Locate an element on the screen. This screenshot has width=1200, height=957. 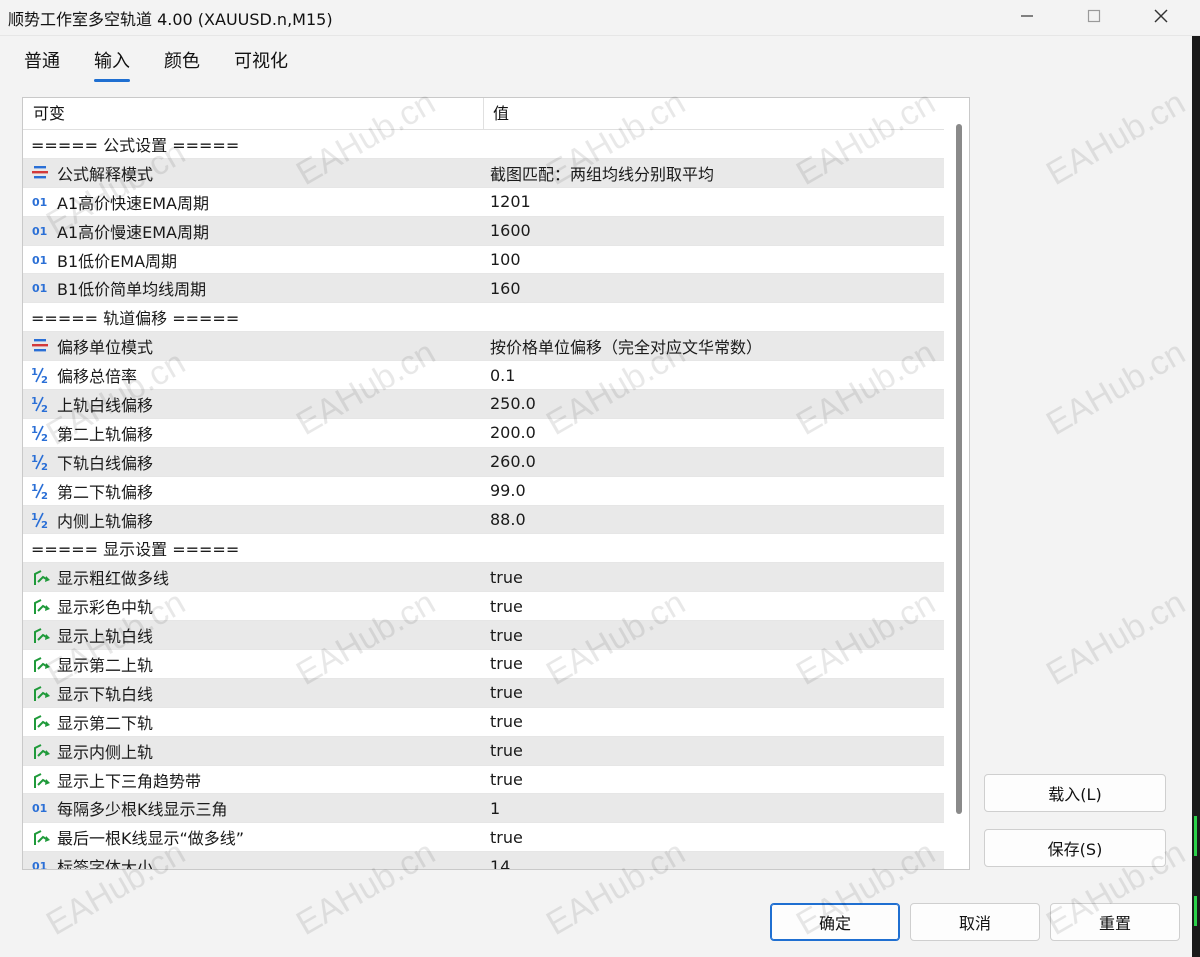
table-row: 公式解释模式 截图匹配：两组均线分别取平均 is located at coordinates (483, 173).